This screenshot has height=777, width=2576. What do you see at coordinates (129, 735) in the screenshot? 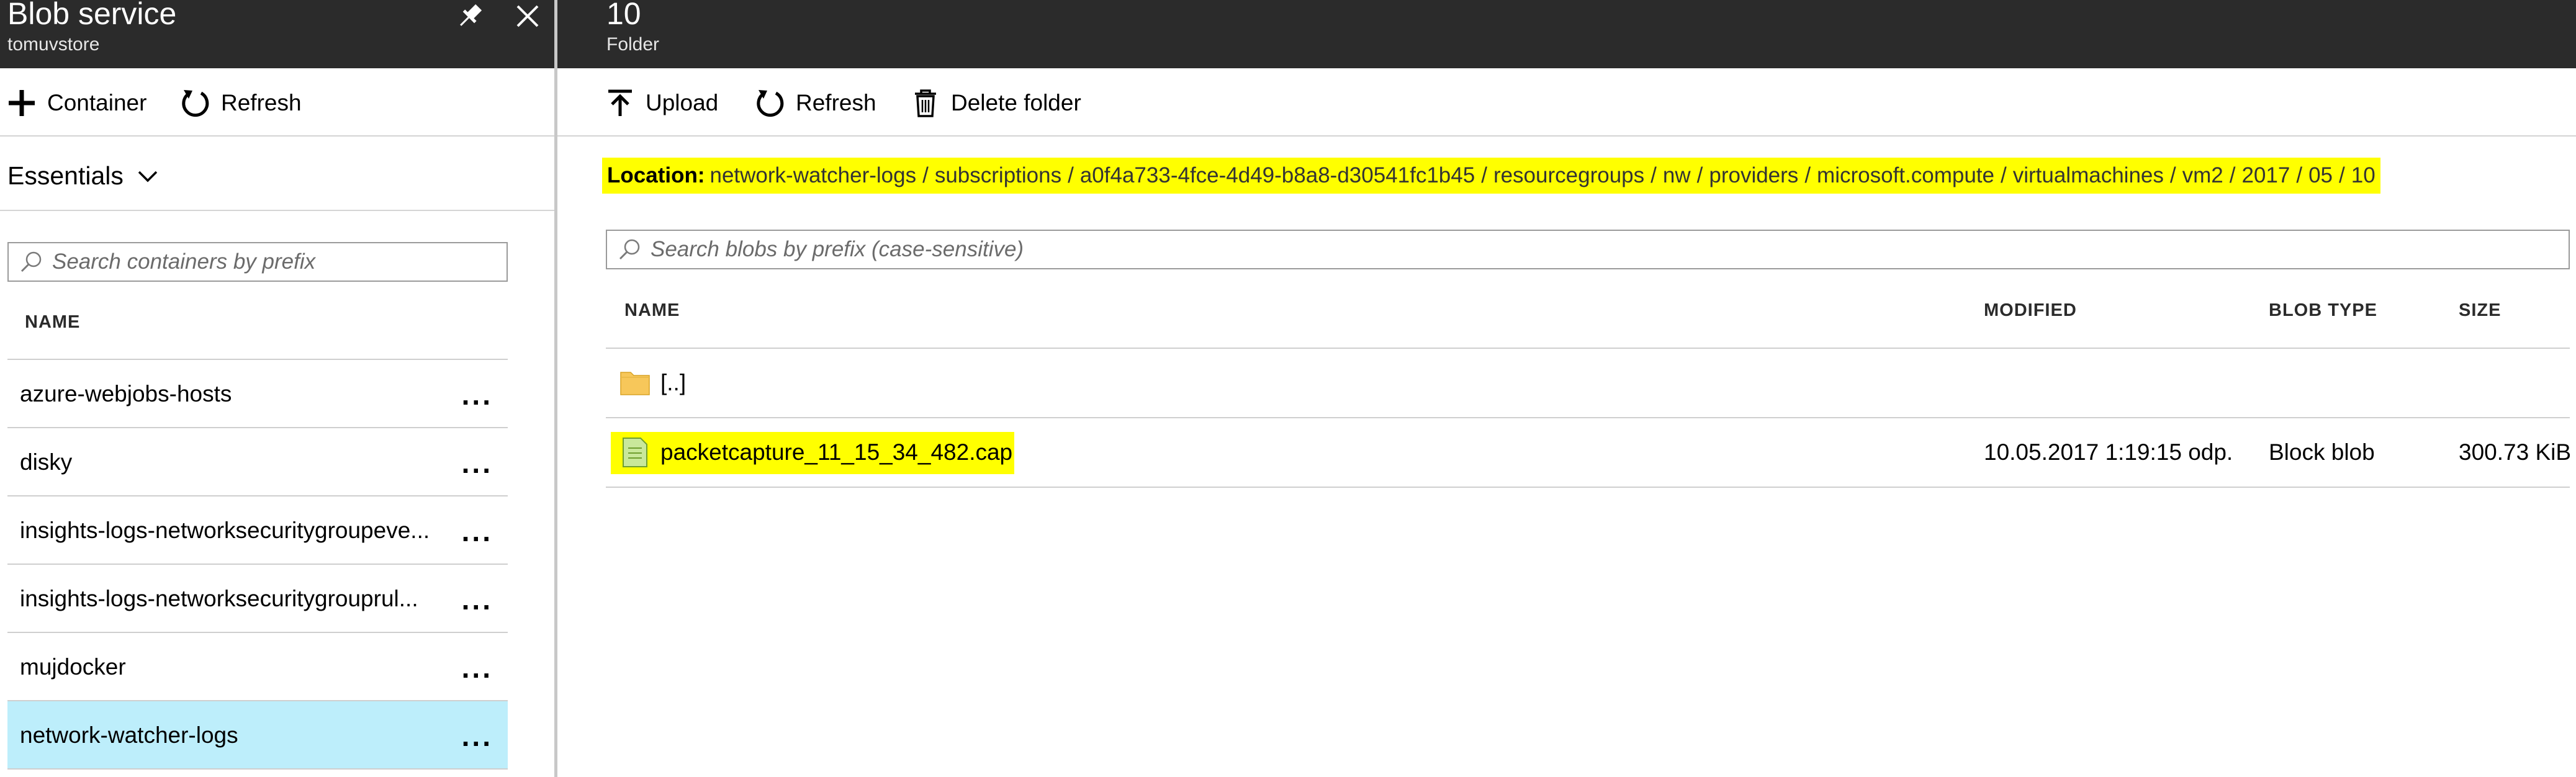
I see `container-name: network-watcher-logs` at bounding box center [129, 735].